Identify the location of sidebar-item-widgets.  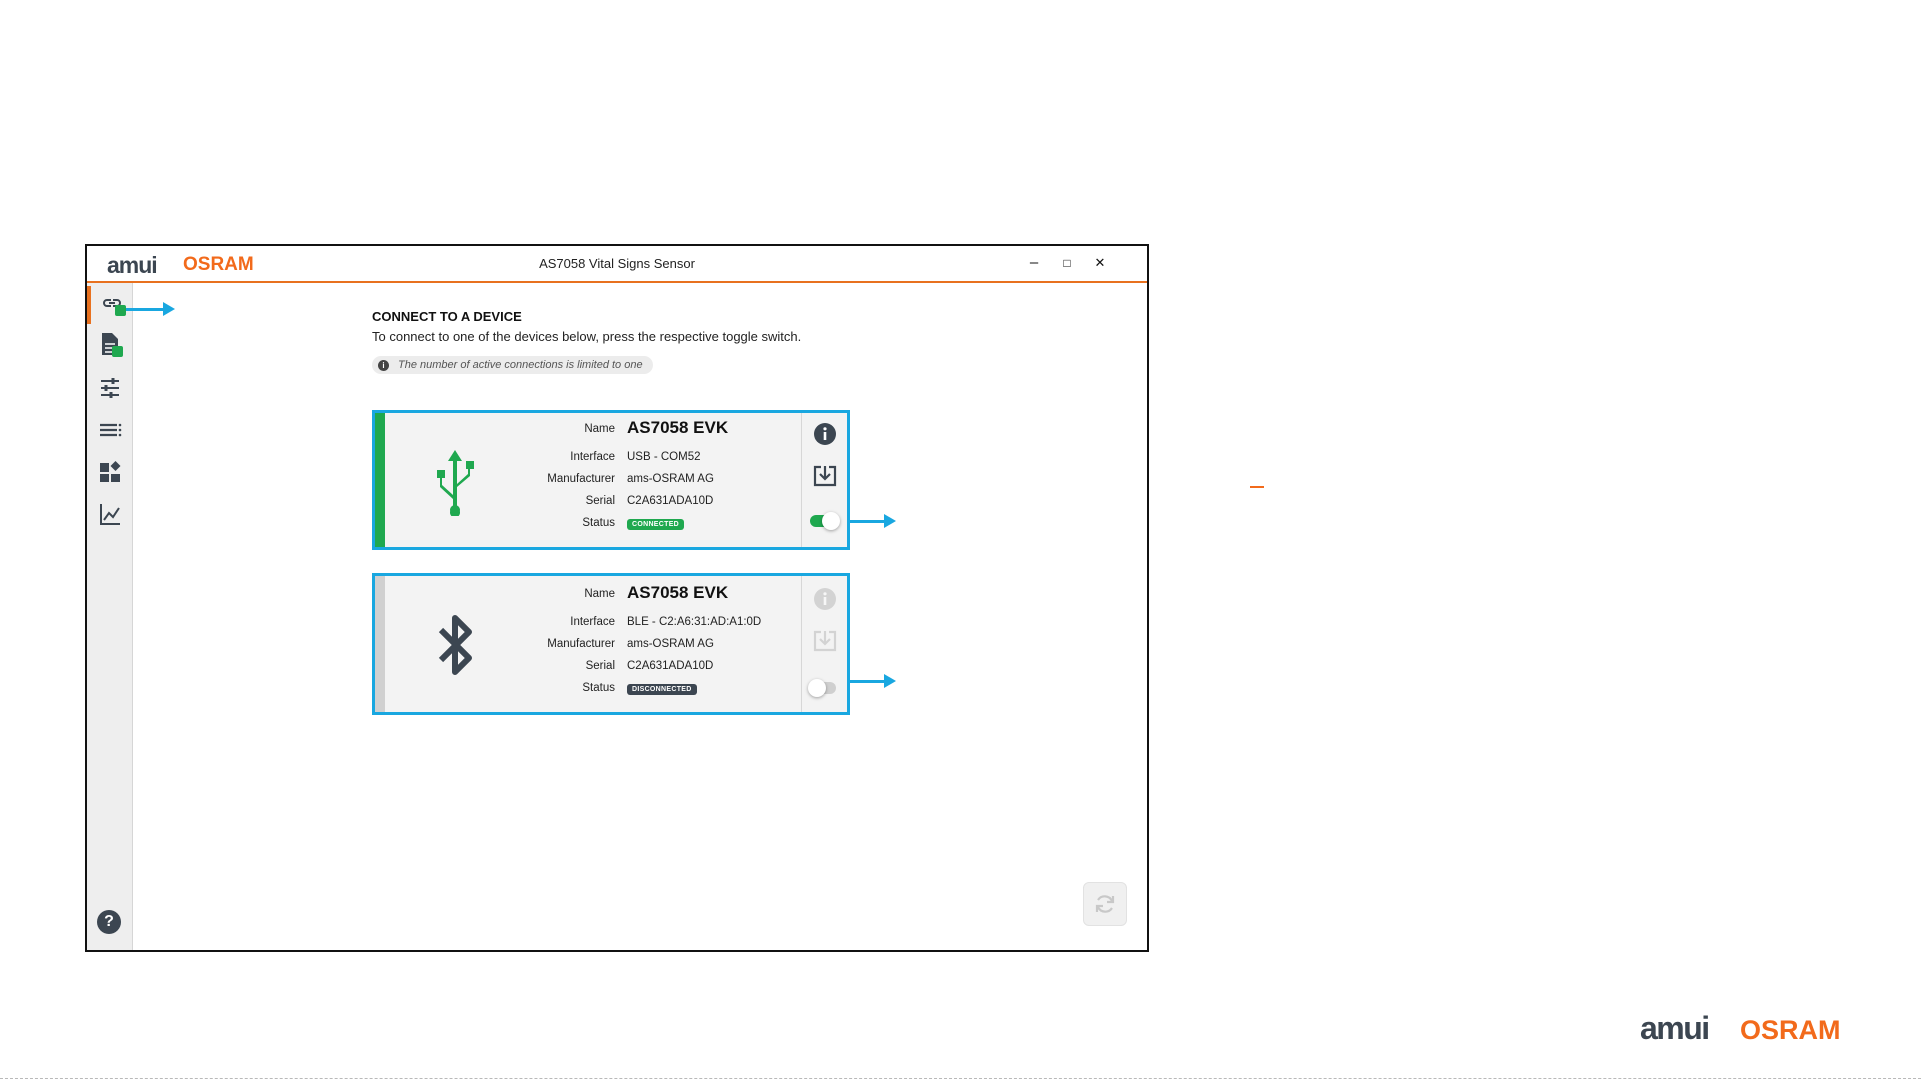
(109, 472).